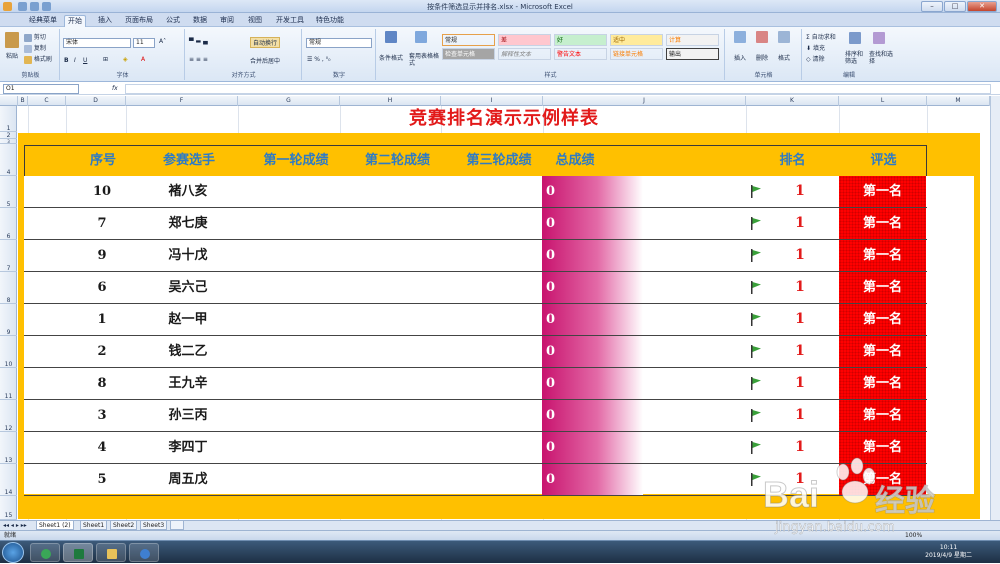 The image size is (1000, 564). Describe the element at coordinates (475, 256) in the screenshot. I see `table-row: 9 冯十戊 0 1 第一名` at that location.